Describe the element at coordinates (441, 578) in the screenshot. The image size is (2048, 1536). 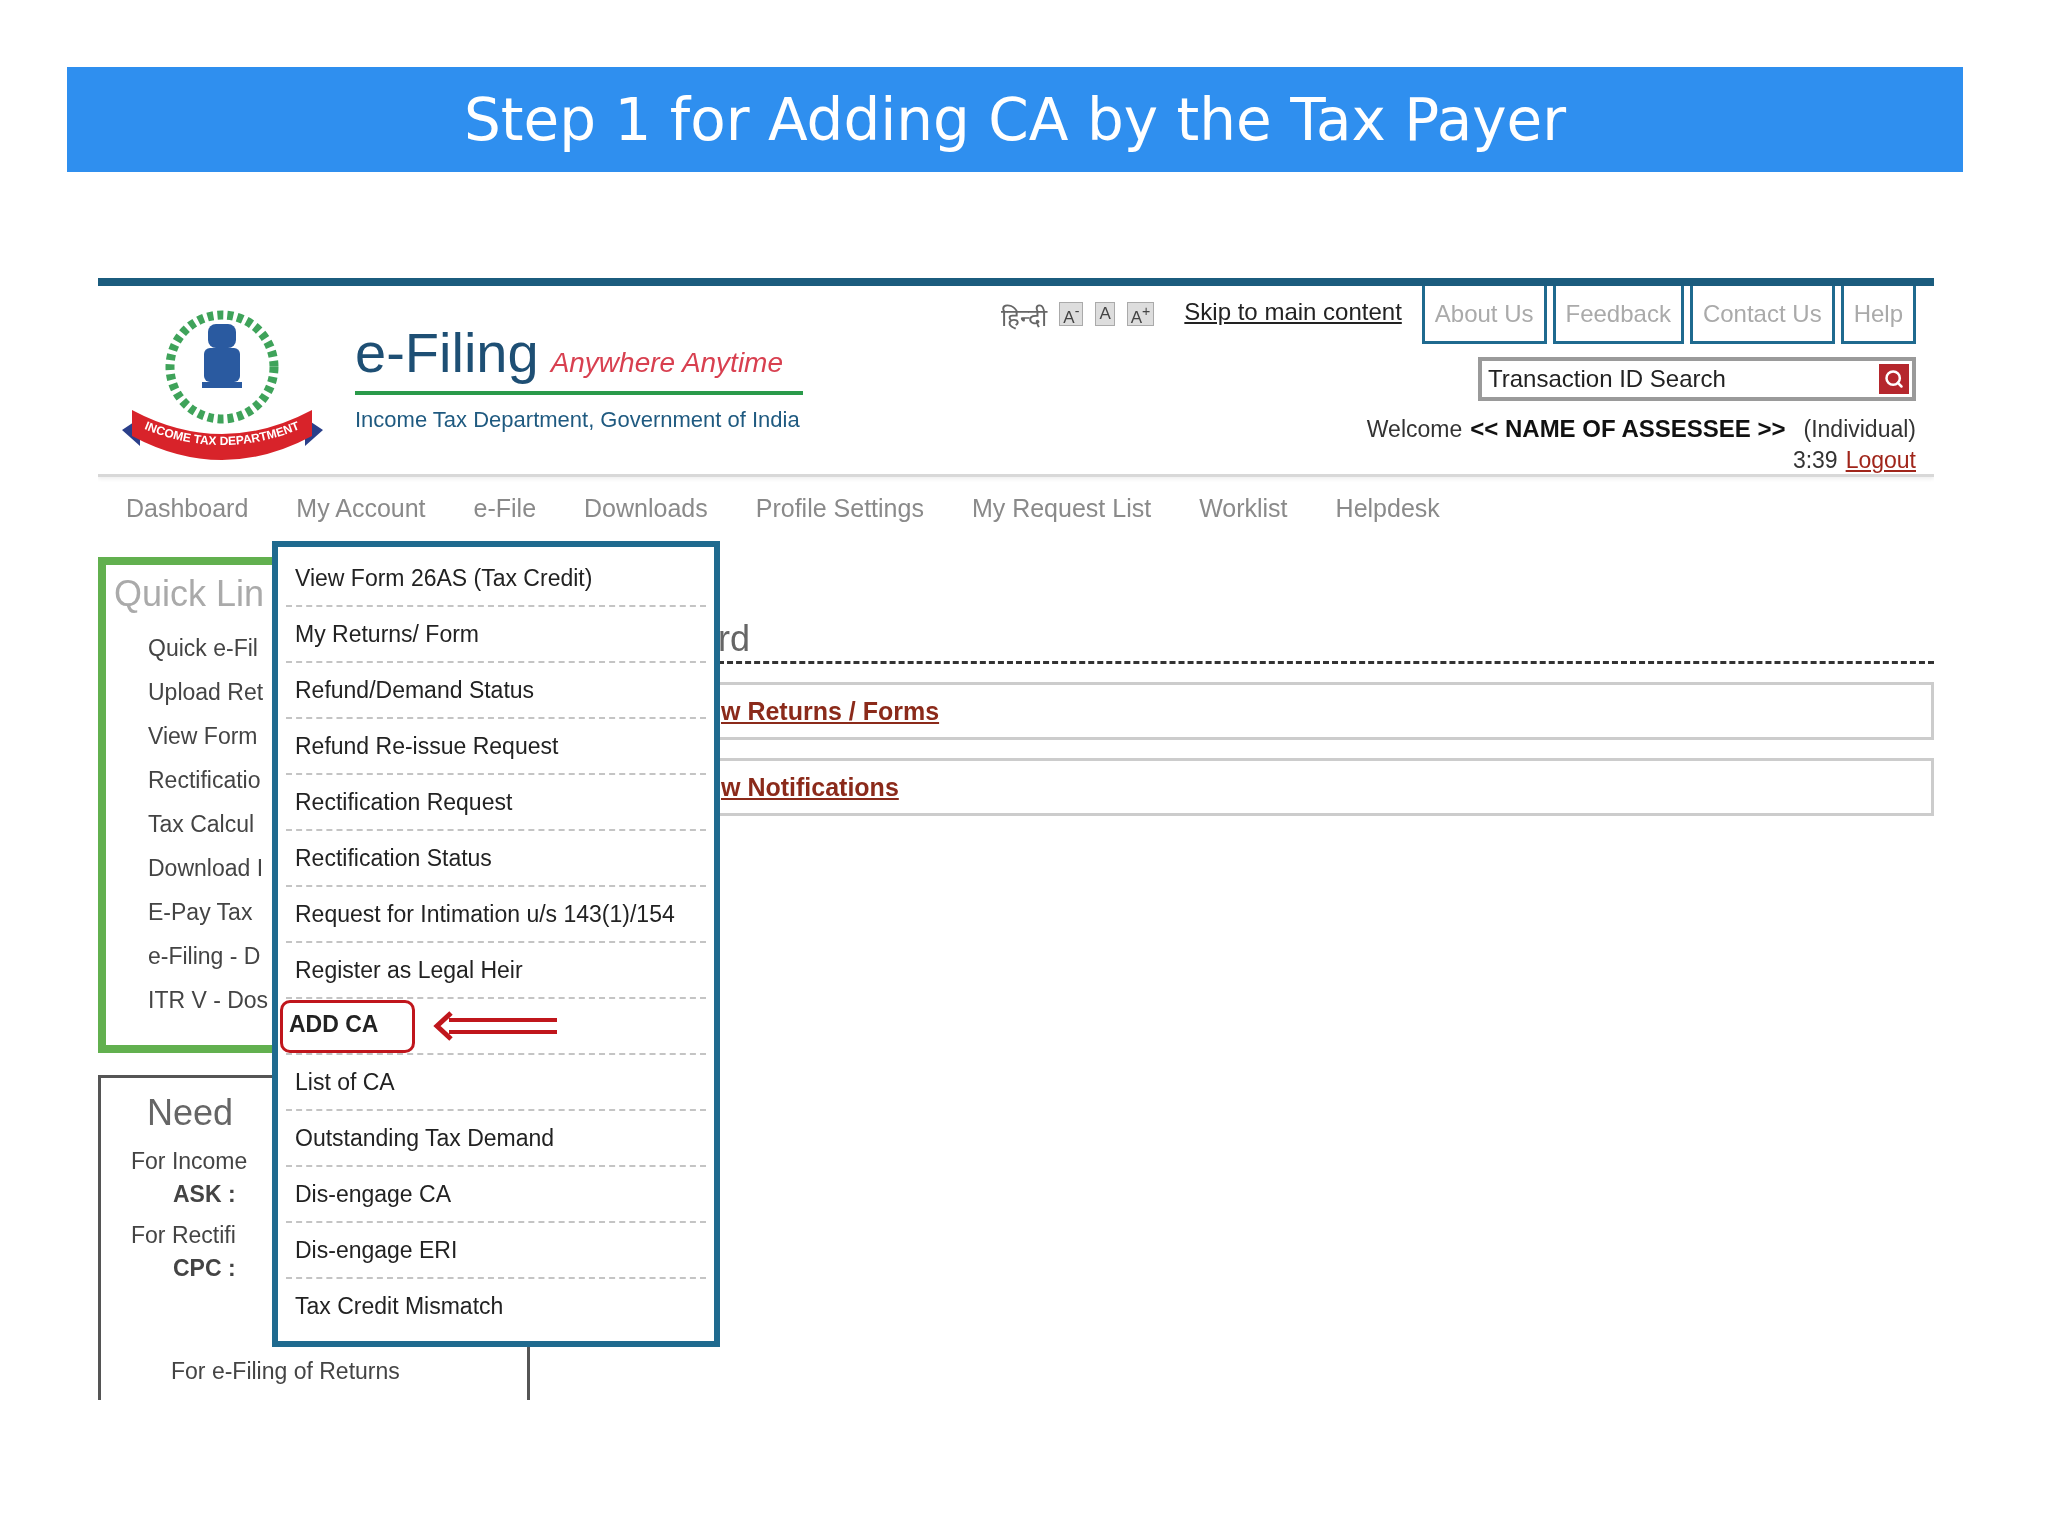
I see `menu-item: View Form 26AS (Tax Credit)` at that location.